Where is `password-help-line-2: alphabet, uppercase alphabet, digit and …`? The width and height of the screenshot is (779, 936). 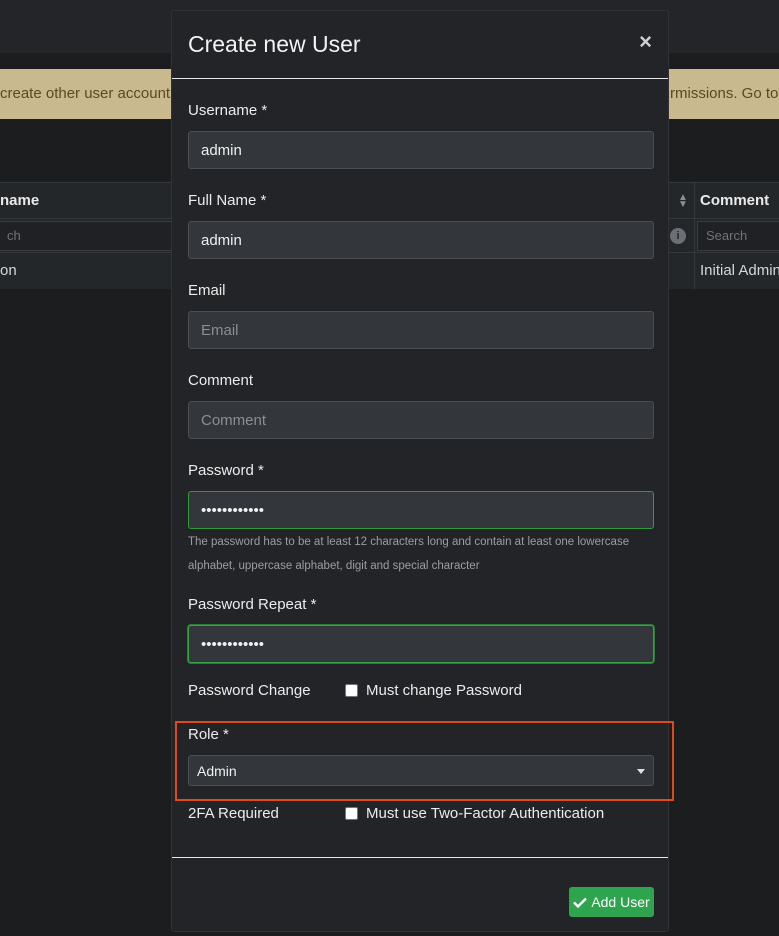 password-help-line-2: alphabet, uppercase alphabet, digit and … is located at coordinates (334, 566).